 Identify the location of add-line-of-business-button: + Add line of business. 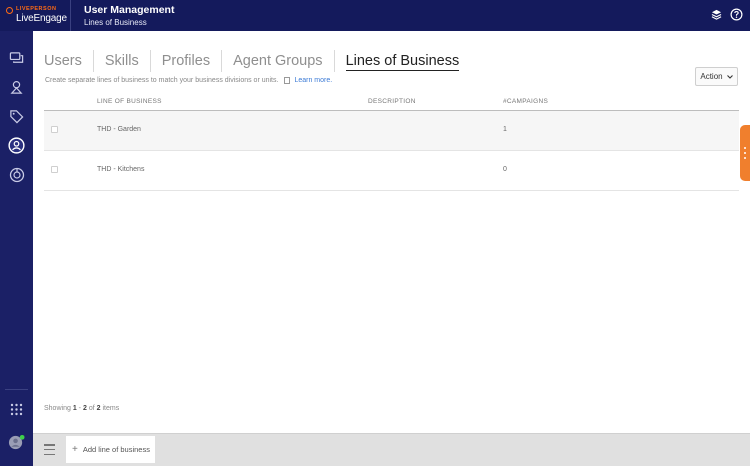
(110, 449).